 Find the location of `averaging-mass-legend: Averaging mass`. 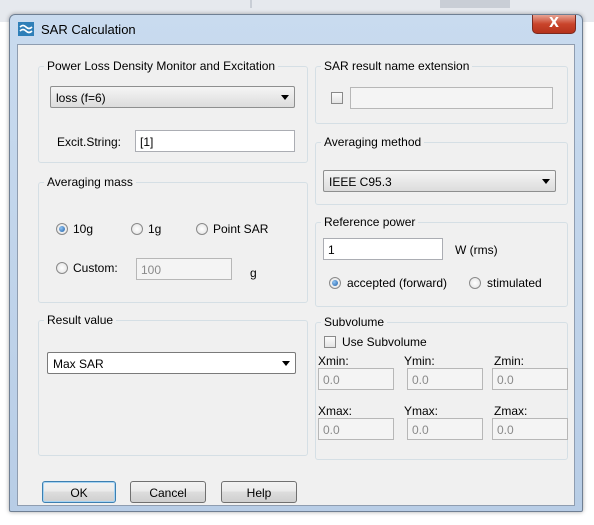

averaging-mass-legend: Averaging mass is located at coordinates (90, 182).